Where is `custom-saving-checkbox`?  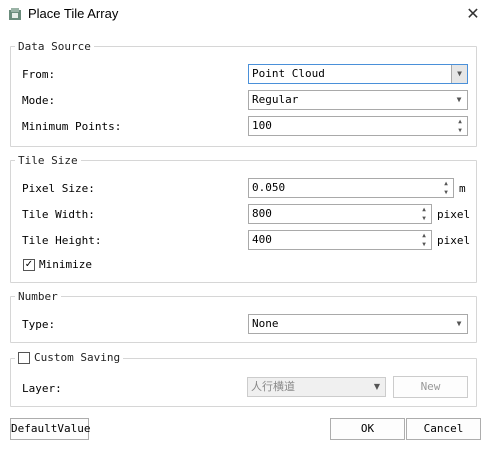 custom-saving-checkbox is located at coordinates (24, 357).